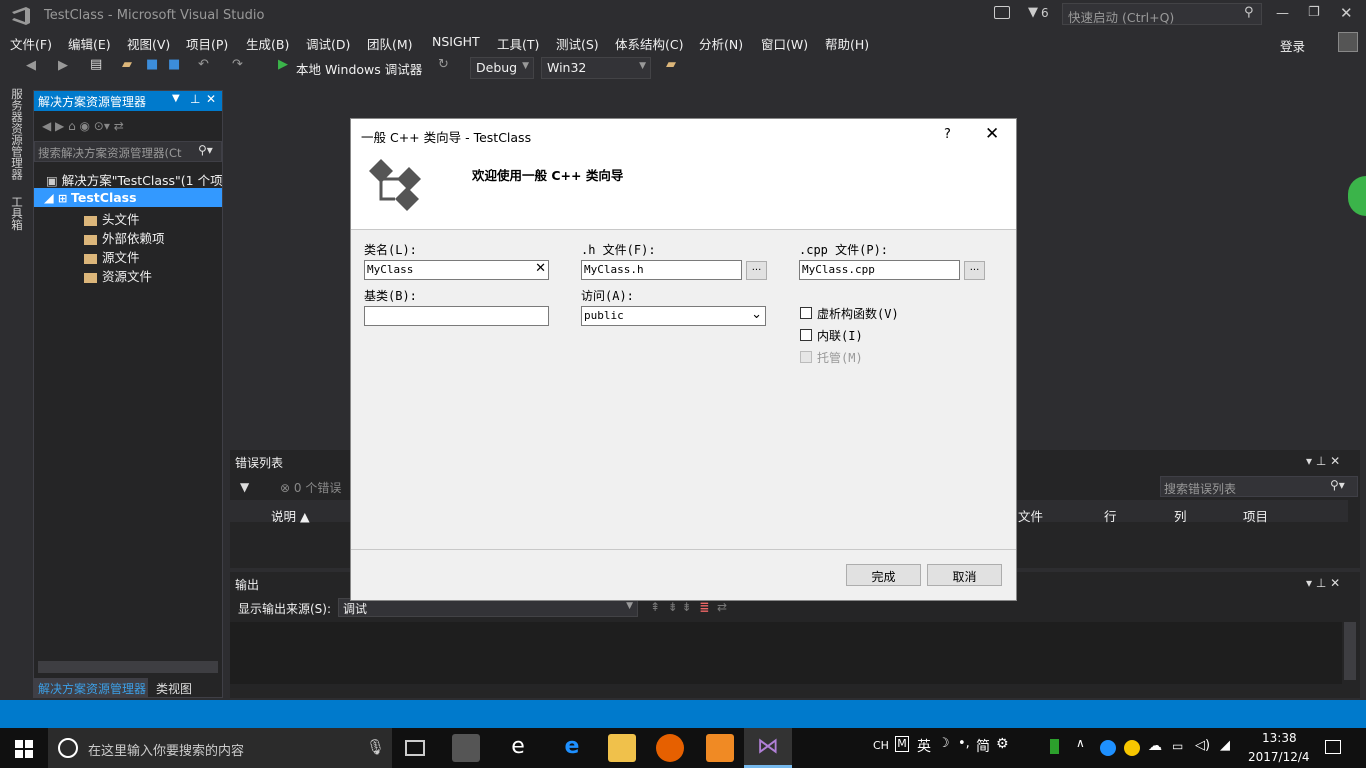 The height and width of the screenshot is (768, 1366). What do you see at coordinates (310, 487) in the screenshot?
I see `error-count: ⊗ 0 个错误` at bounding box center [310, 487].